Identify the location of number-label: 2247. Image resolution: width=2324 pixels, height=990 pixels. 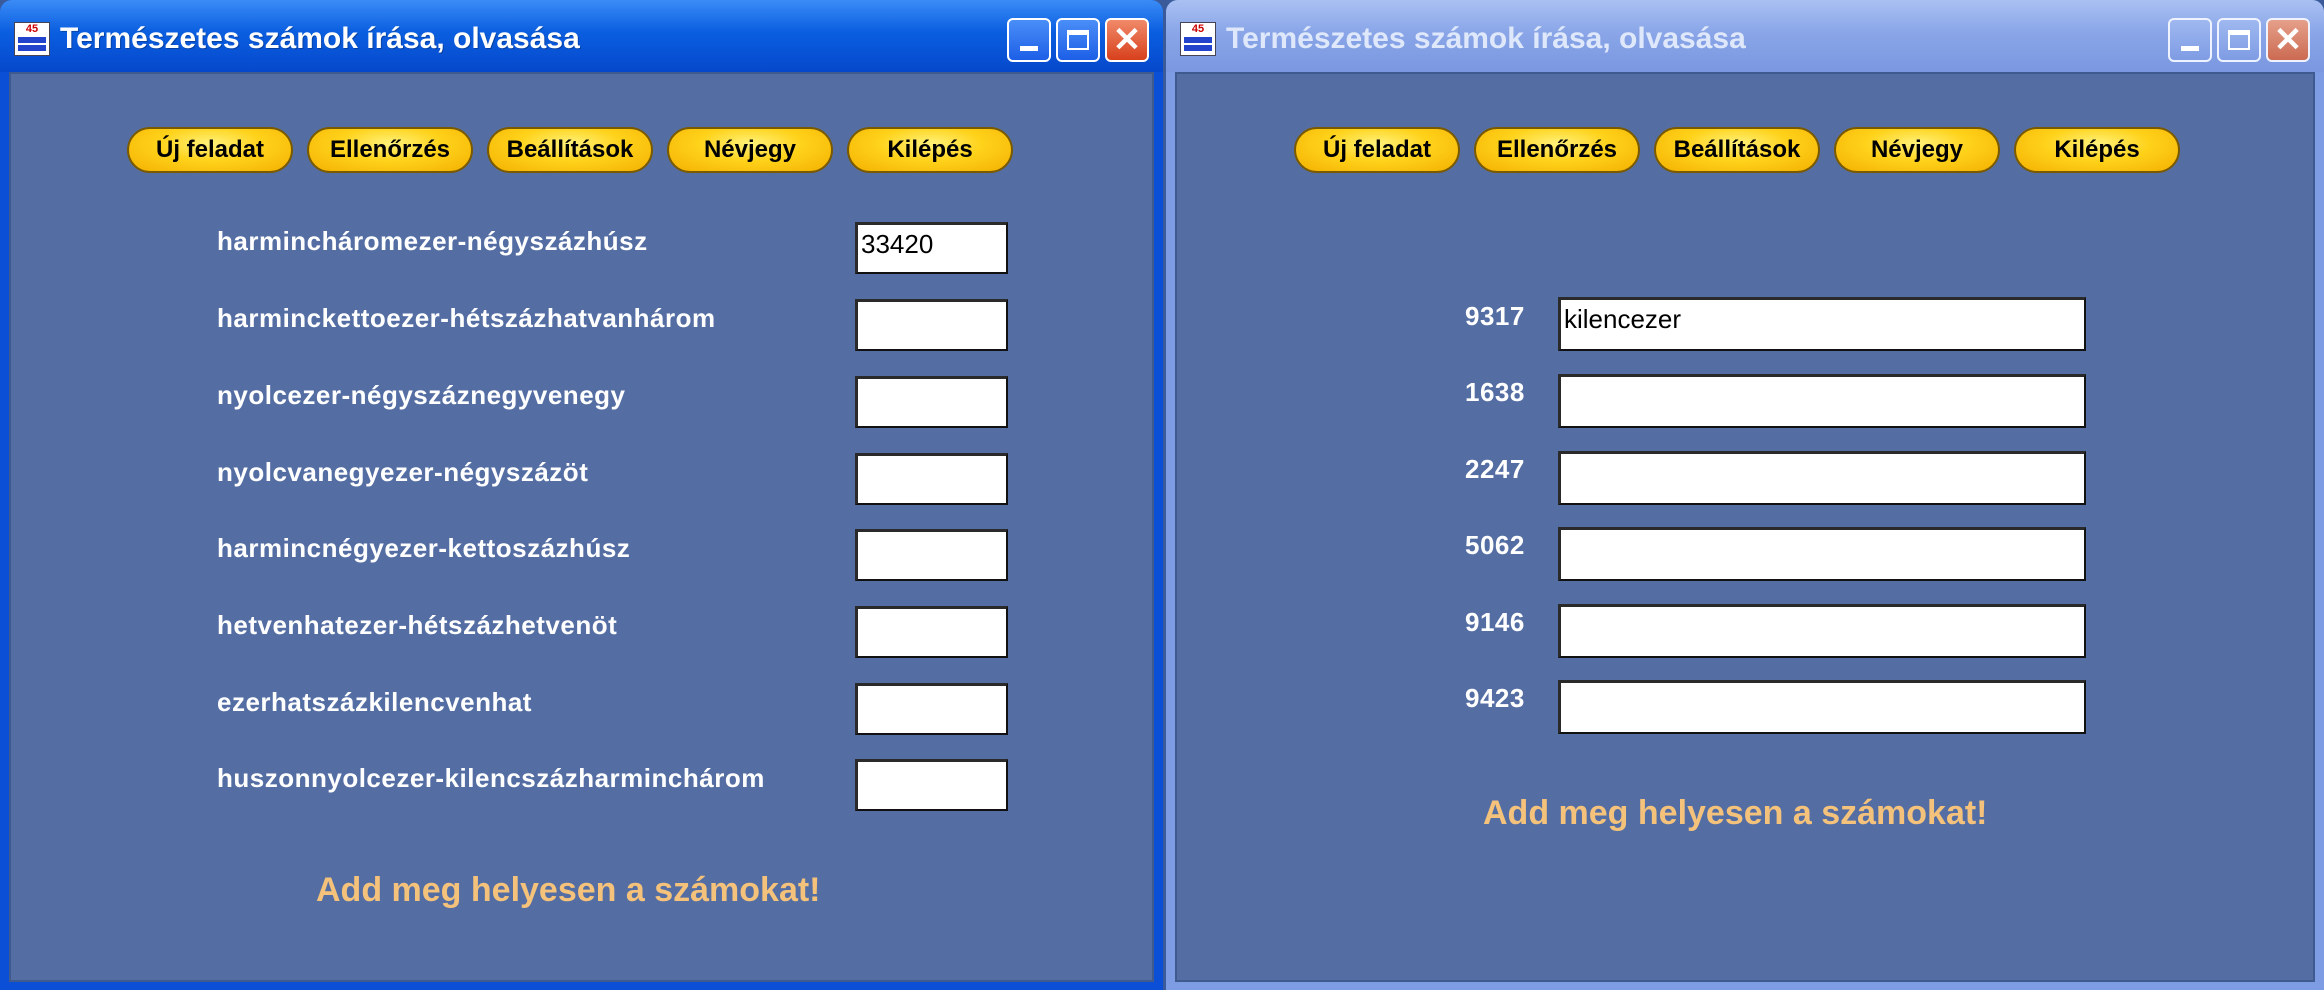
(1495, 469).